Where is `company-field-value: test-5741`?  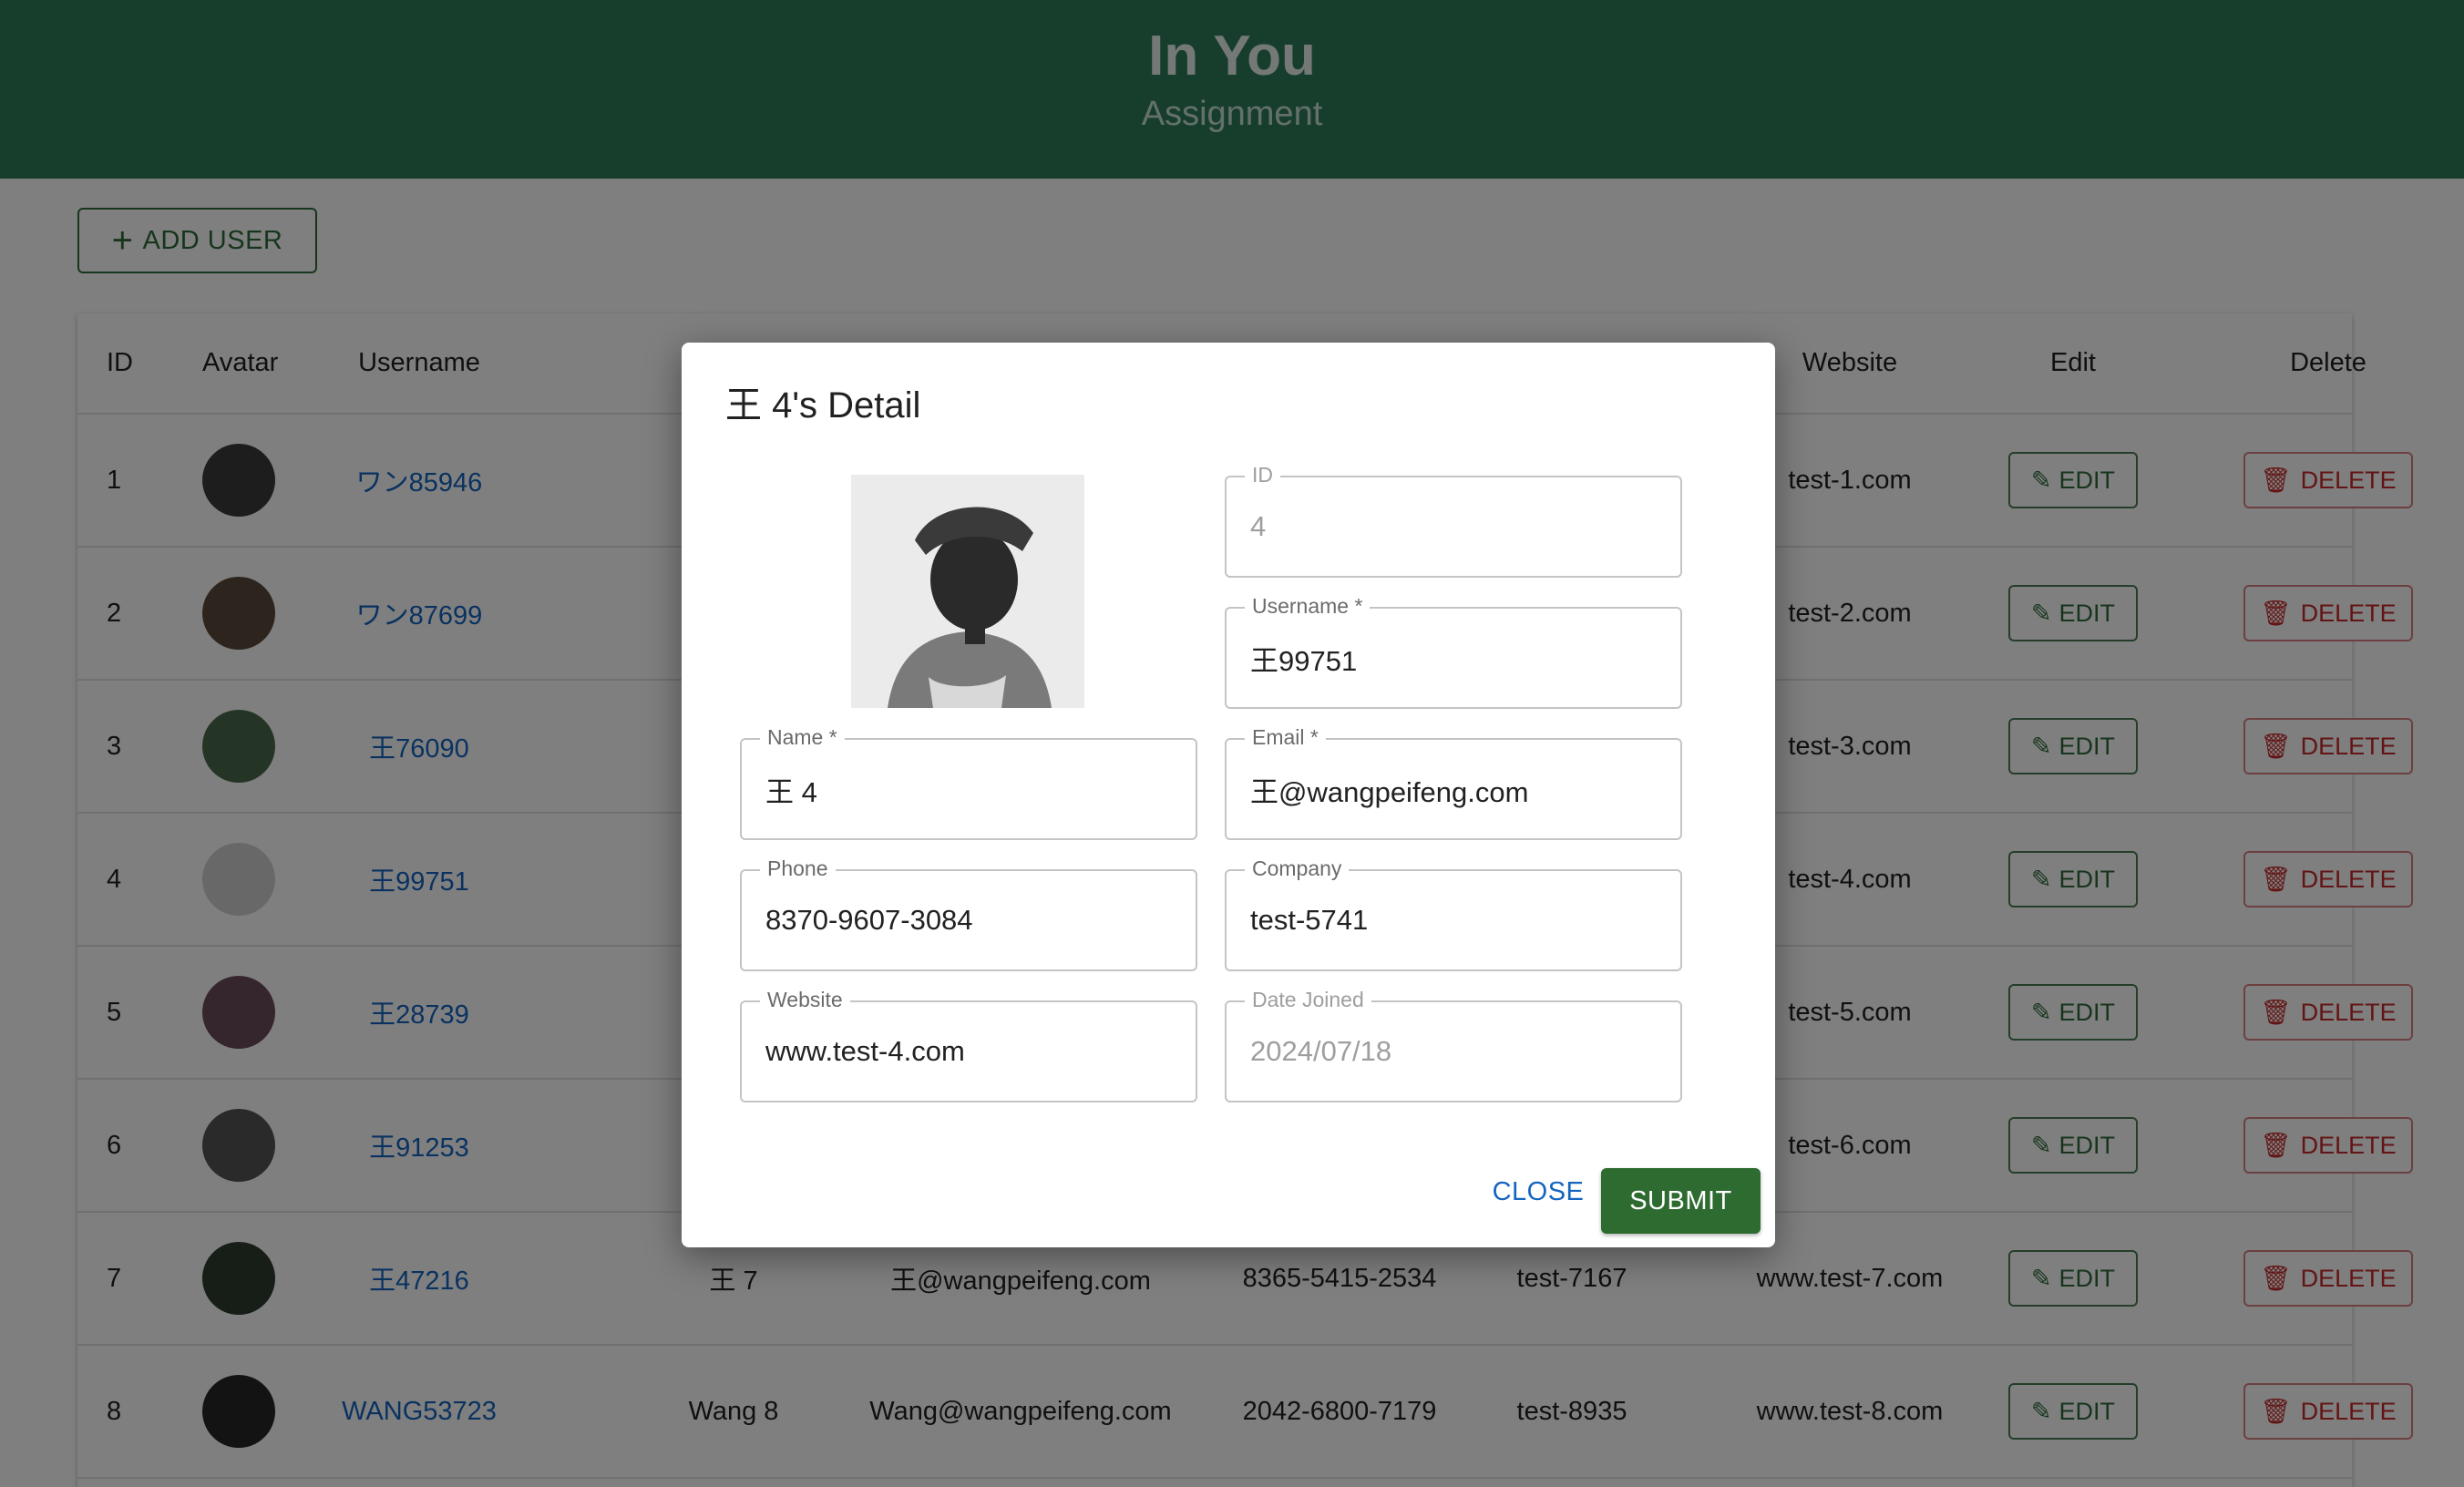
company-field-value: test-5741 is located at coordinates (1309, 920).